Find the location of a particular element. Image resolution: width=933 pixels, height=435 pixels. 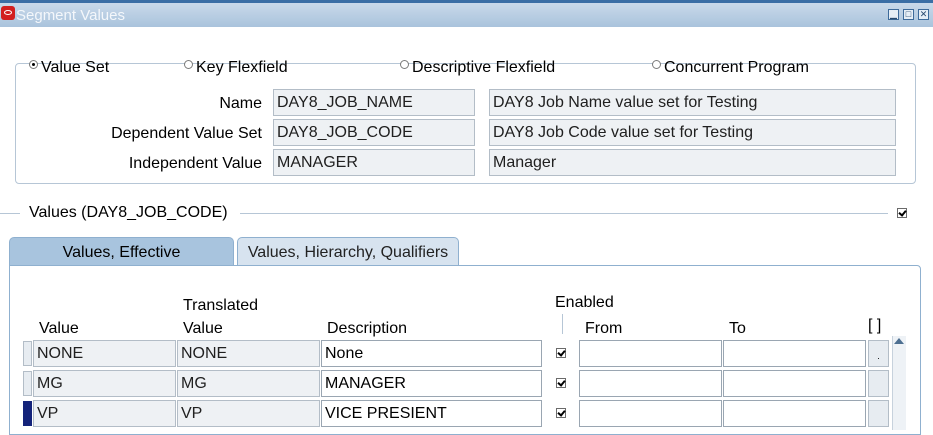

independent-value-label: Independent Value is located at coordinates (195, 163).